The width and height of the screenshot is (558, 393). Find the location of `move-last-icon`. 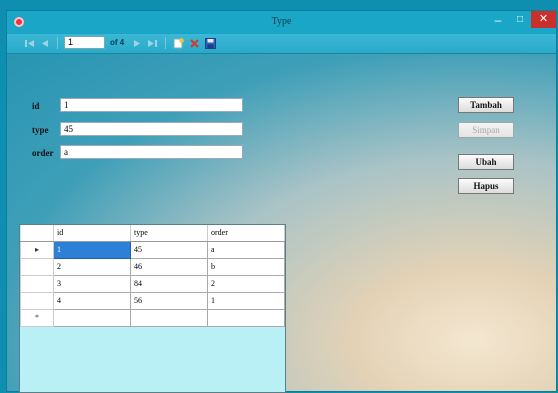

move-last-icon is located at coordinates (152, 43).